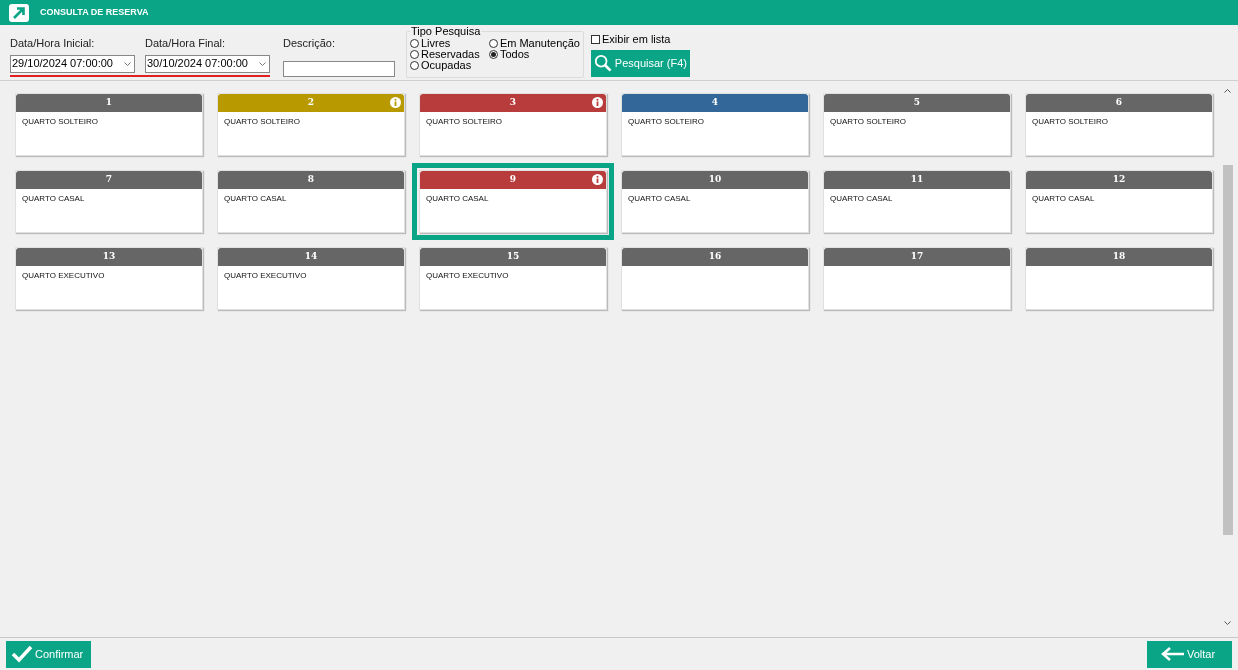 This screenshot has width=1238, height=670. I want to click on room-slot: 10 QUARTO CASAL, so click(715, 201).